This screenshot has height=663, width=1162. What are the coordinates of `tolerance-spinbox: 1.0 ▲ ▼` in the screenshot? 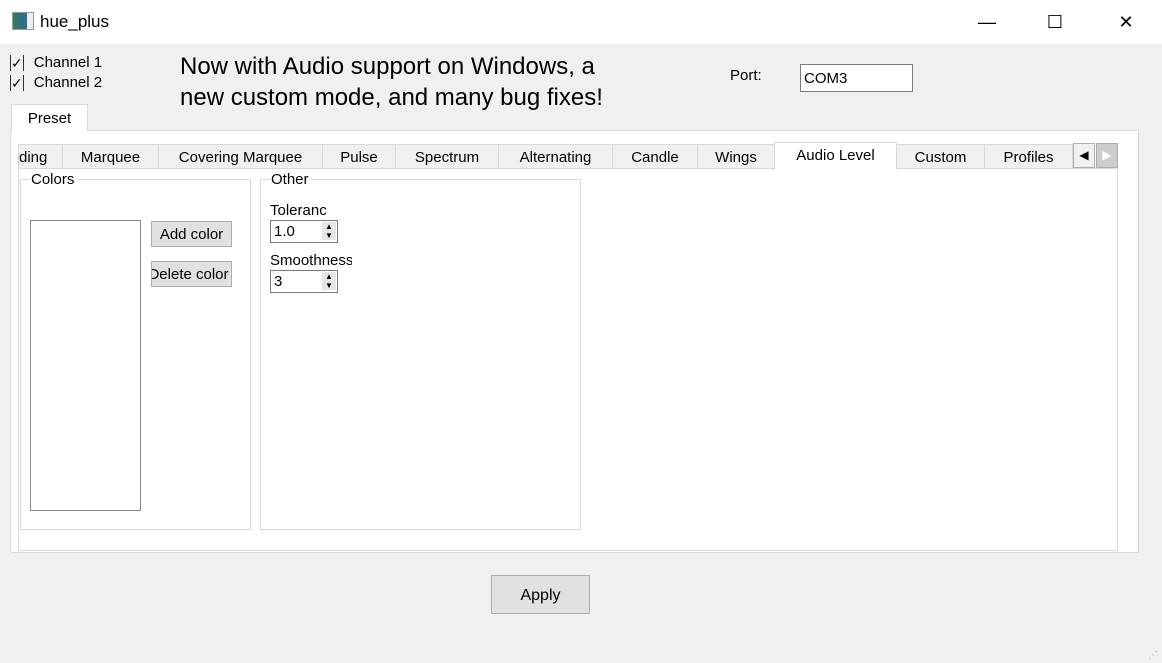 It's located at (304, 231).